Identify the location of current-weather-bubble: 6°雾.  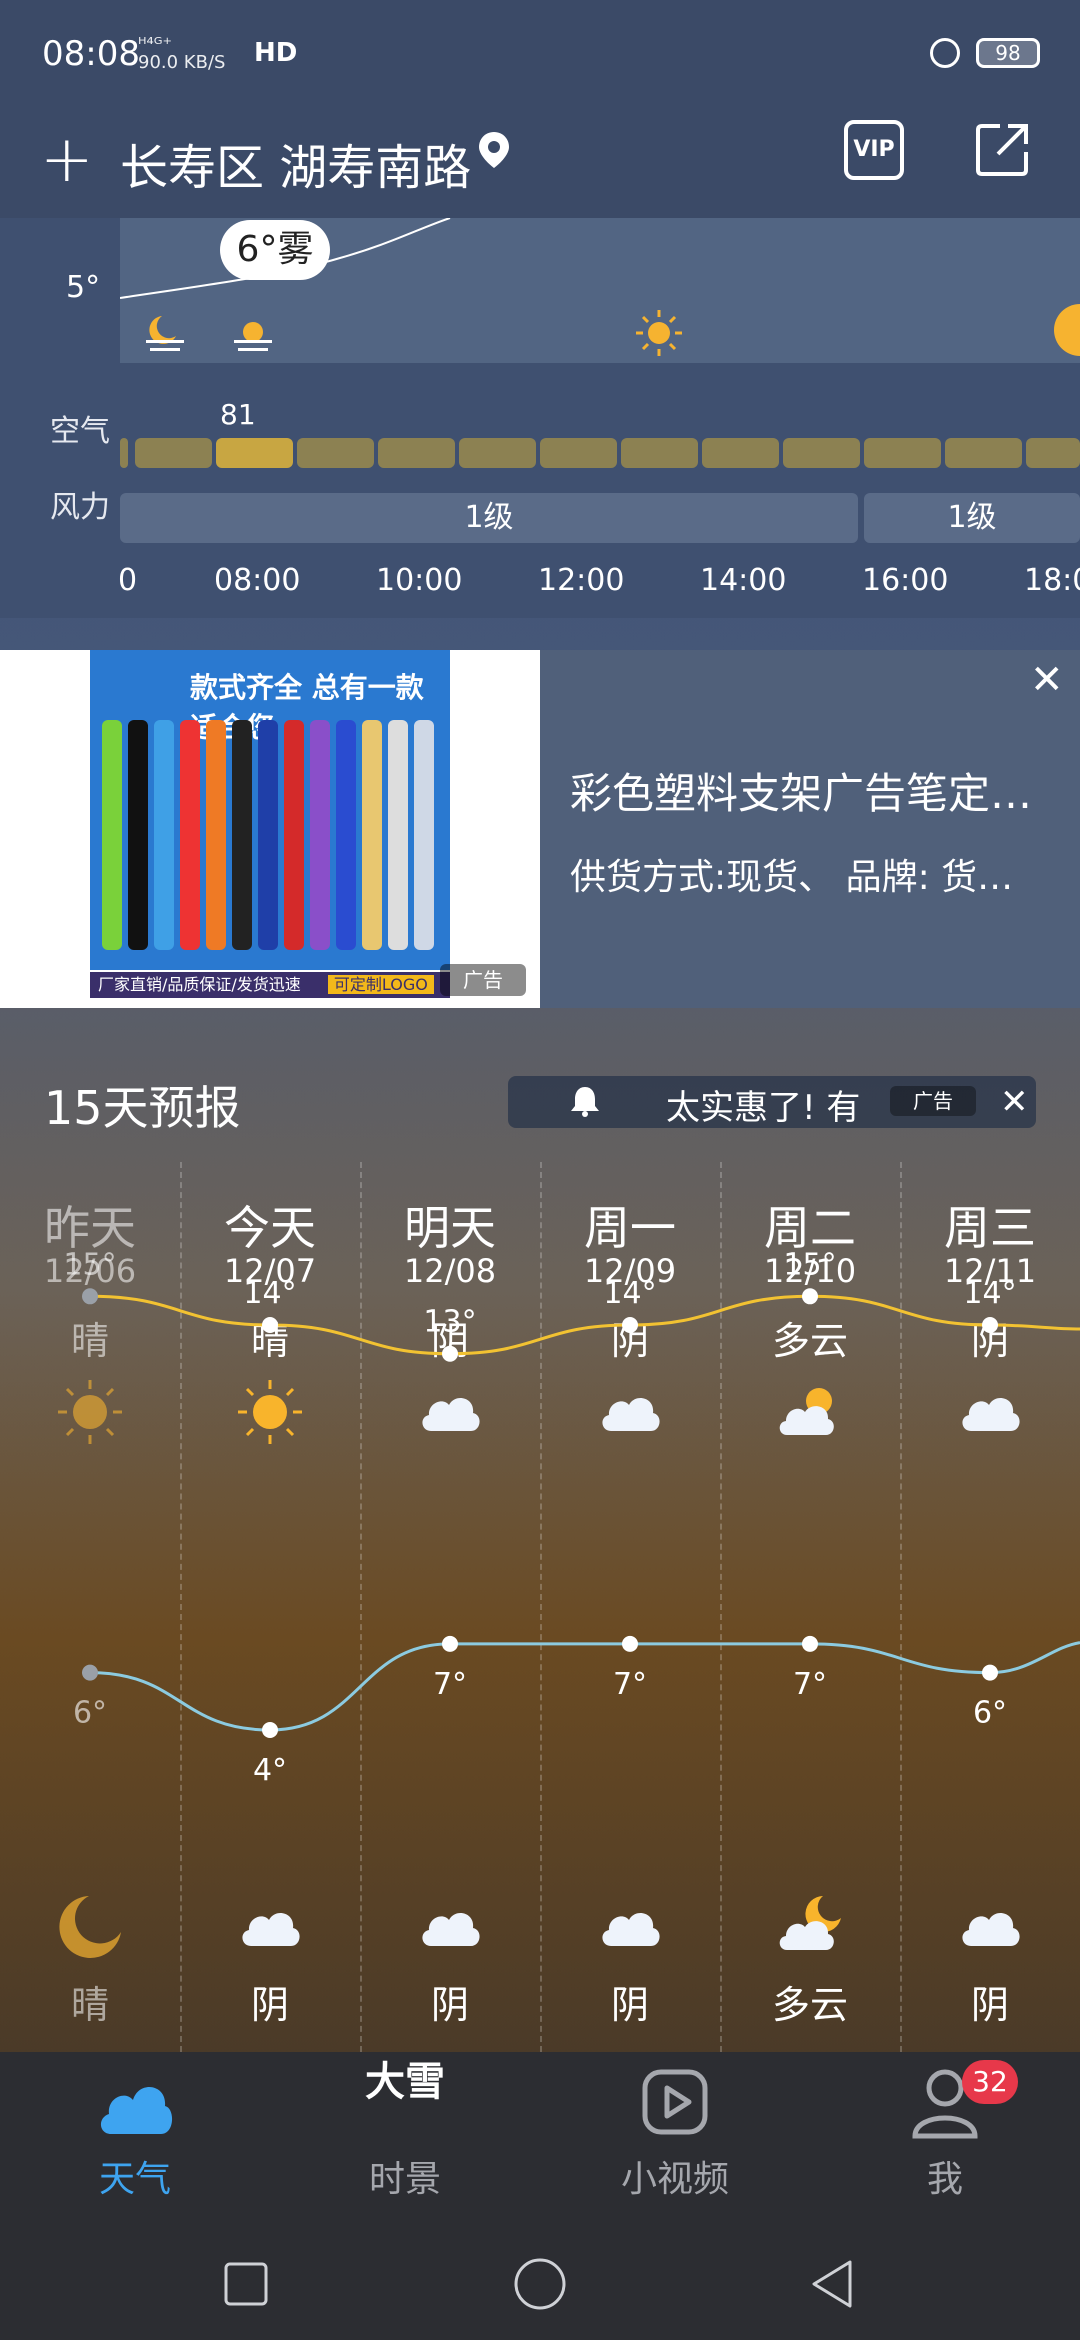
(275, 250).